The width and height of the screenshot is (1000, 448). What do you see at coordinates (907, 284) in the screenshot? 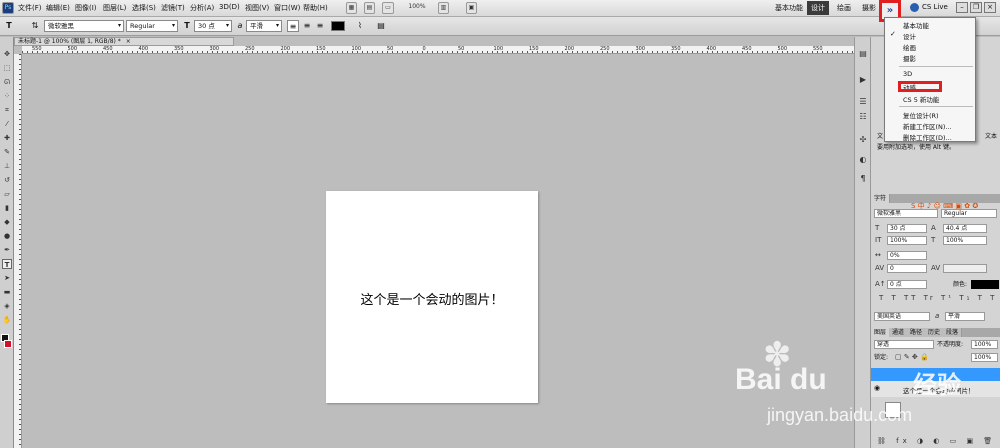
I see `char-baseline-shift: 0 点` at bounding box center [907, 284].